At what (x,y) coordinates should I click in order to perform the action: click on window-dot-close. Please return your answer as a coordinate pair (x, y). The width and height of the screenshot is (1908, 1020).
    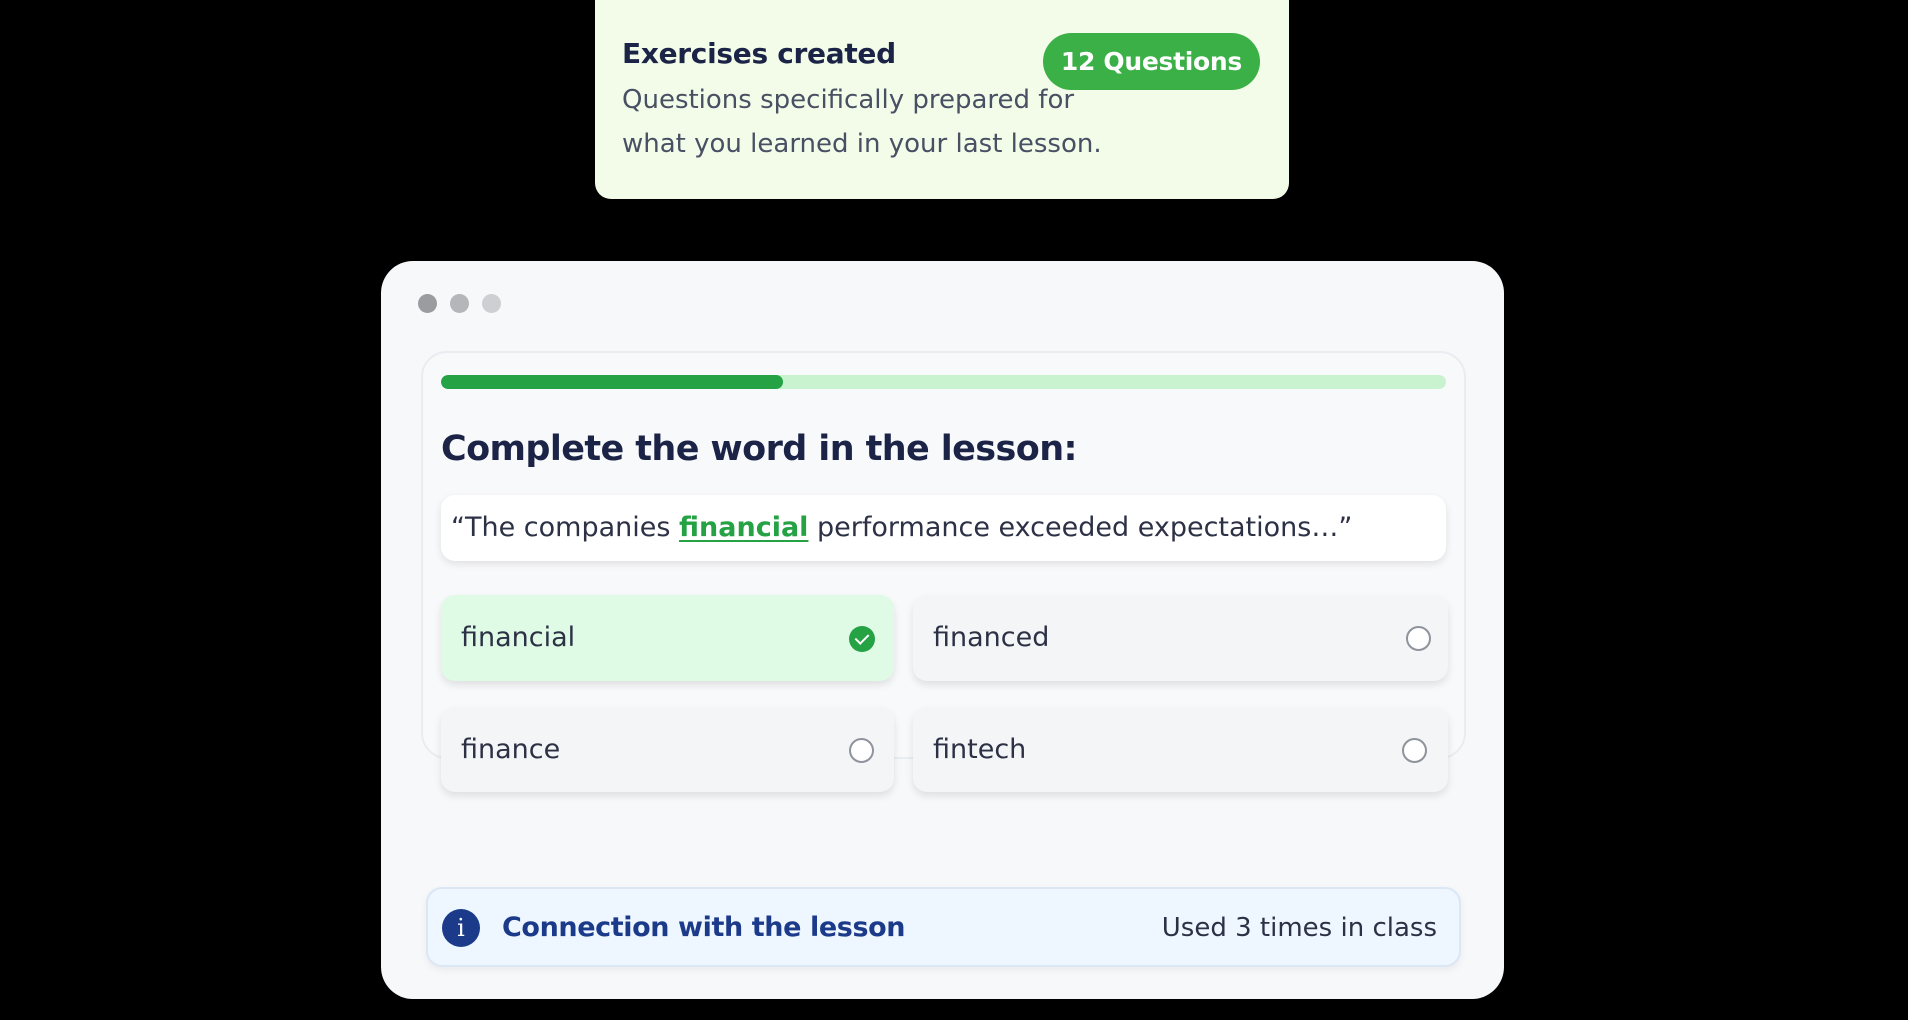
    Looking at the image, I should click on (427, 303).